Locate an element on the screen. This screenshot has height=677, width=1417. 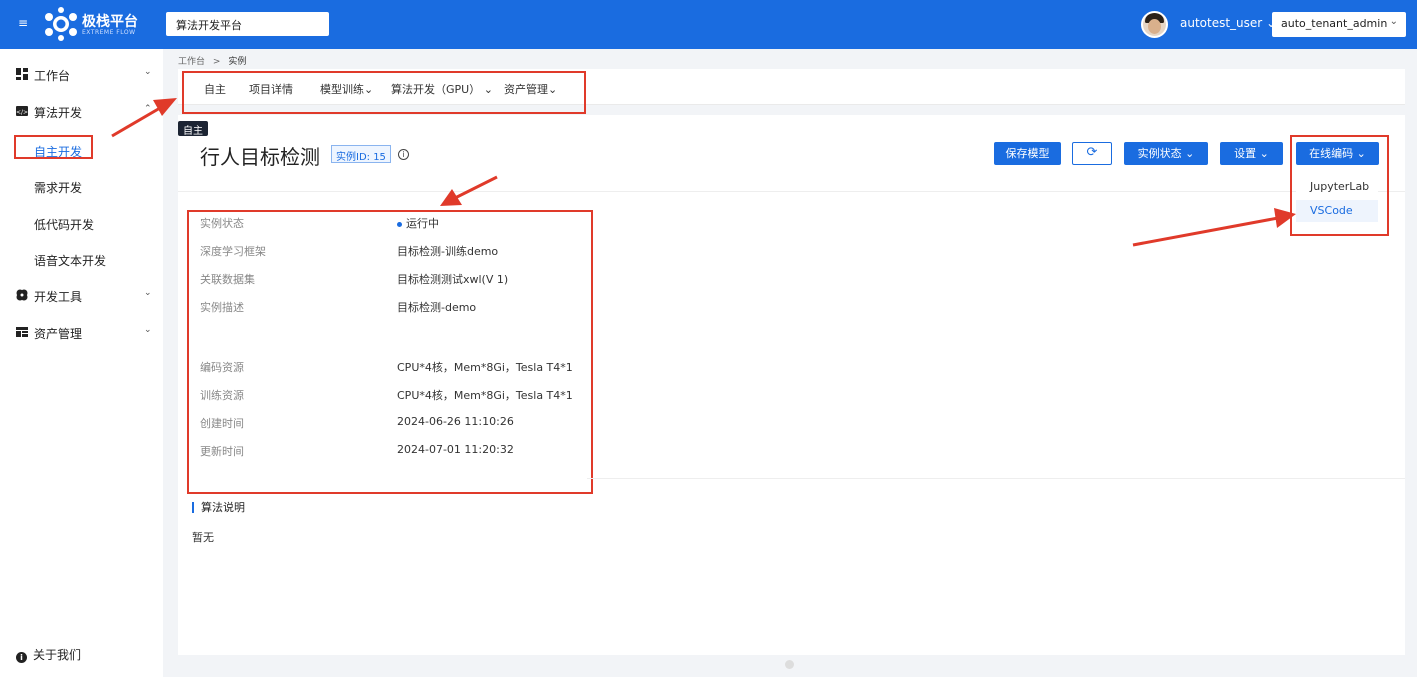
arrow-to-tabs is located at coordinates (144, 118).